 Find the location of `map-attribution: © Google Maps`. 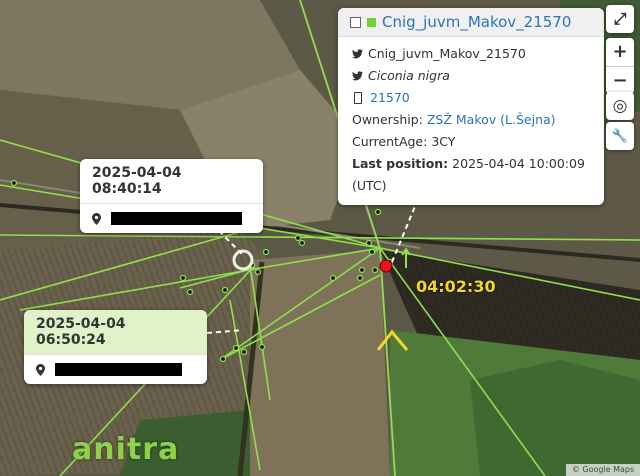

map-attribution: © Google Maps is located at coordinates (603, 470).